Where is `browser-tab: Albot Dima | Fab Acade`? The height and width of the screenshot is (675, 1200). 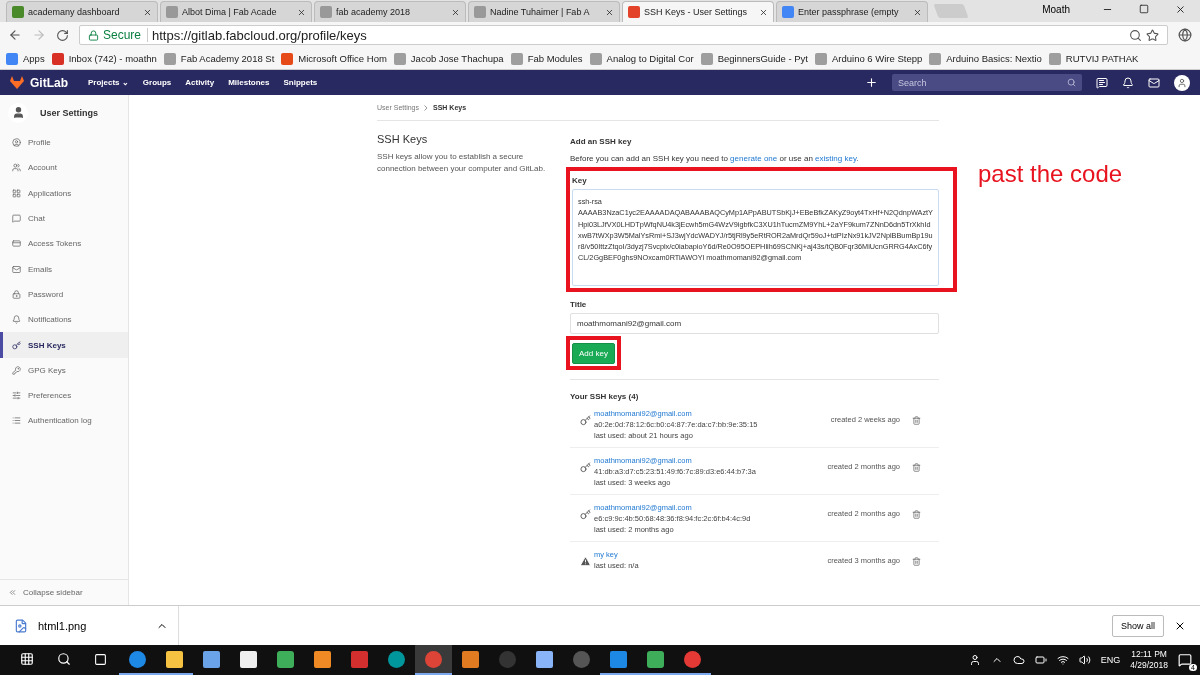
browser-tab: Albot Dima | Fab Acade is located at coordinates (236, 11).